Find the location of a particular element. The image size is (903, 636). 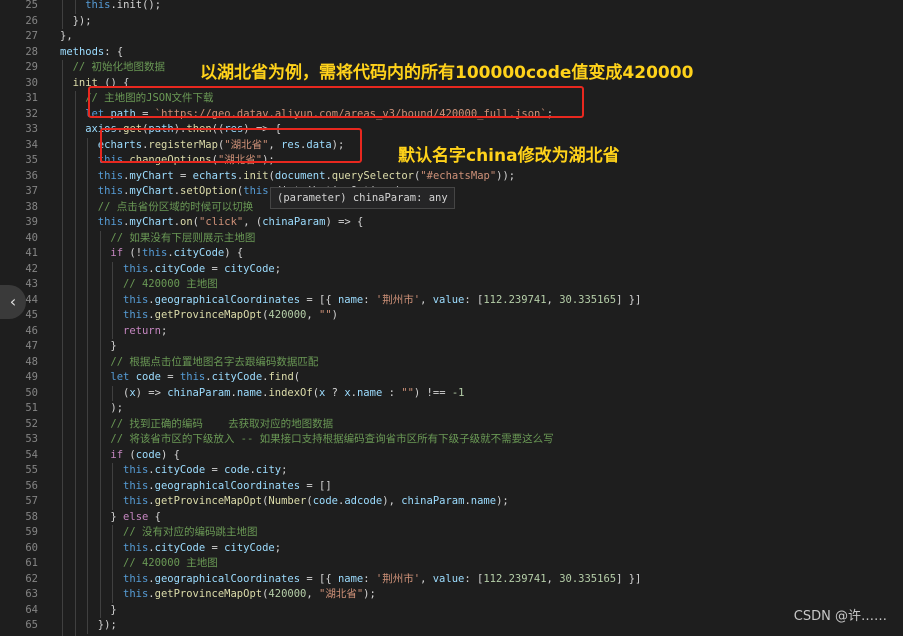

line-number: 49 is located at coordinates (31, 377).